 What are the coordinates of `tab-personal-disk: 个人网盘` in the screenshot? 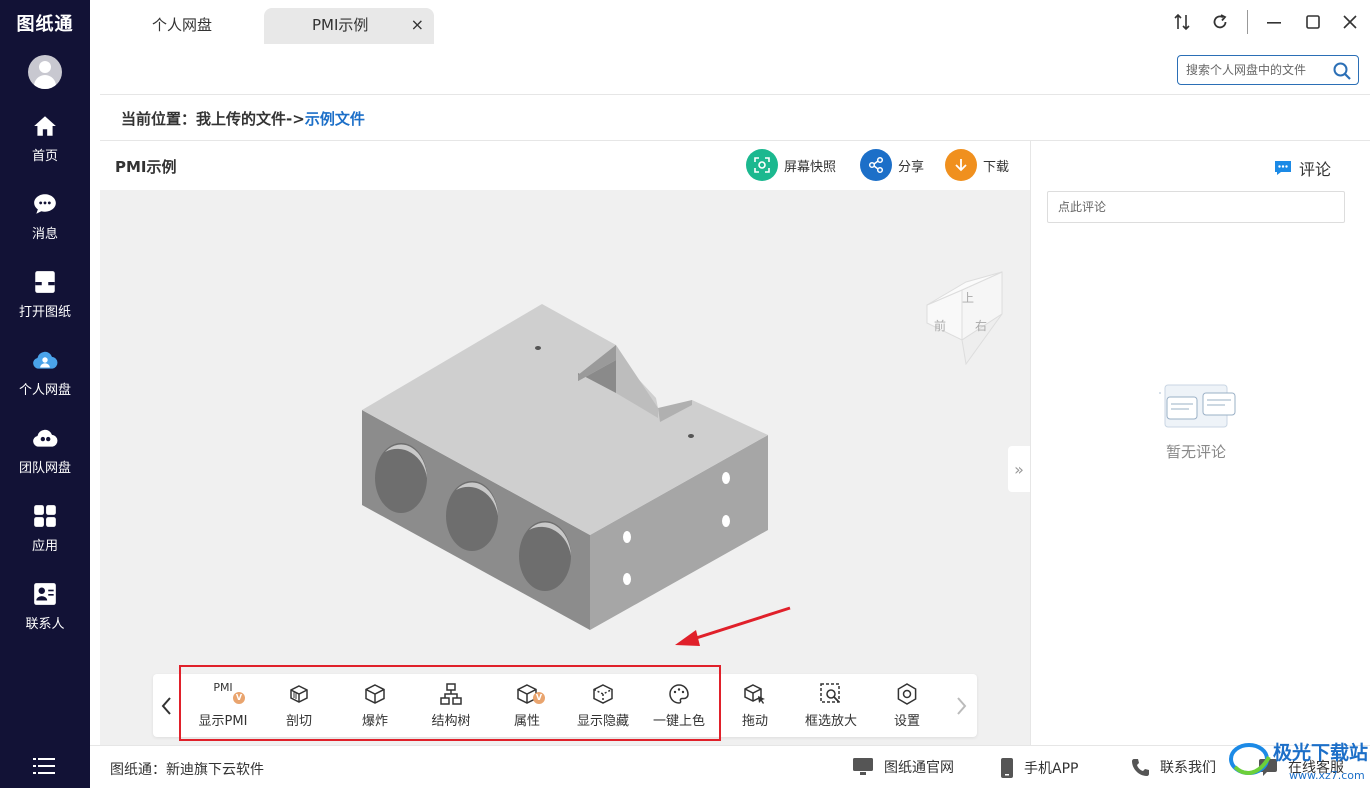 It's located at (182, 26).